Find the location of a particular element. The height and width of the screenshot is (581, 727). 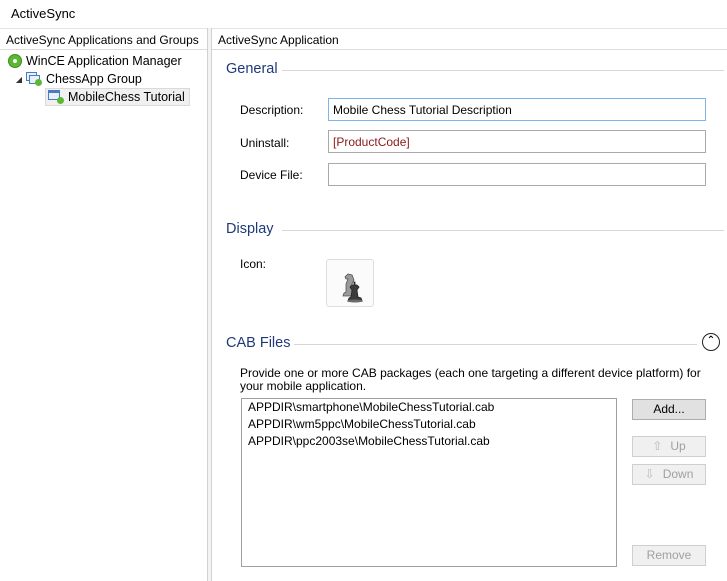

up-button-label: Up is located at coordinates (678, 446).